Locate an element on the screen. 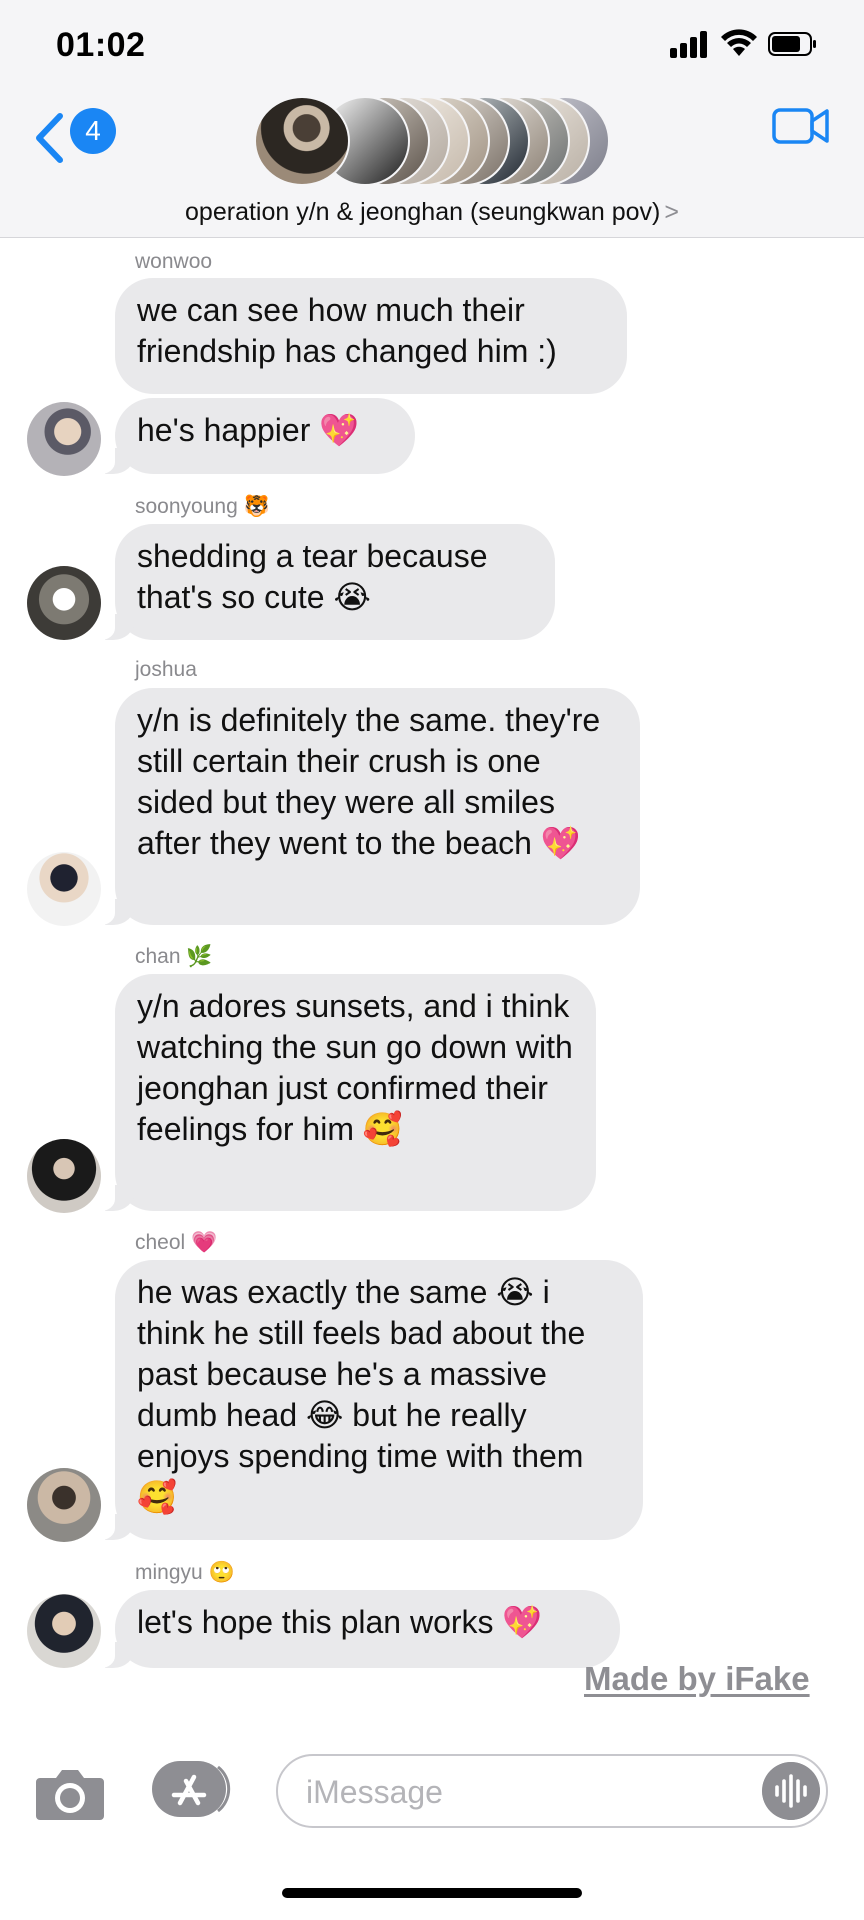  group-name: operation y/n & jeonghan (seungkwan pov) is located at coordinates (423, 212).